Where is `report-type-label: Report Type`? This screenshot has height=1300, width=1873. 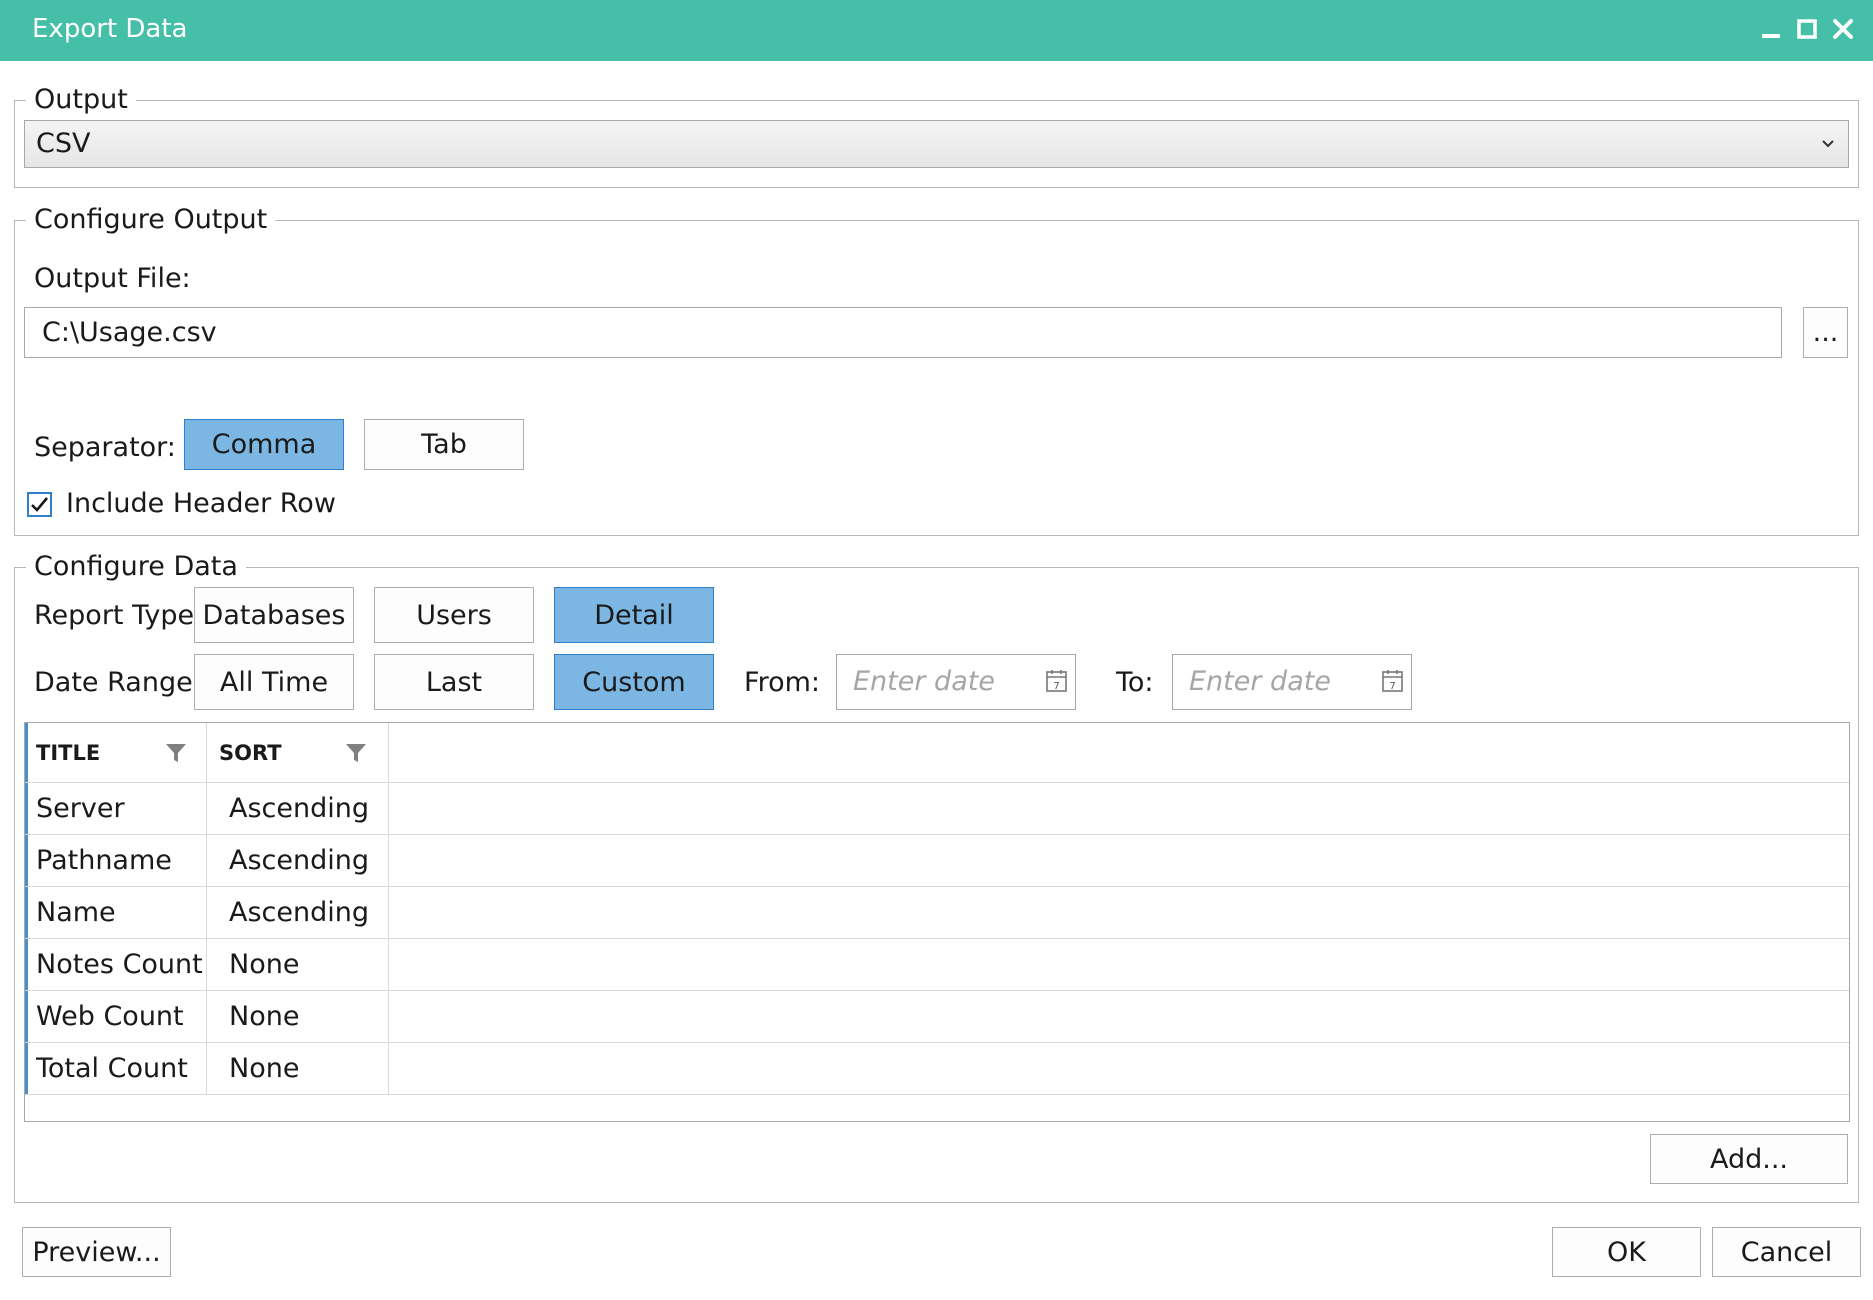
report-type-label: Report Type is located at coordinates (114, 615).